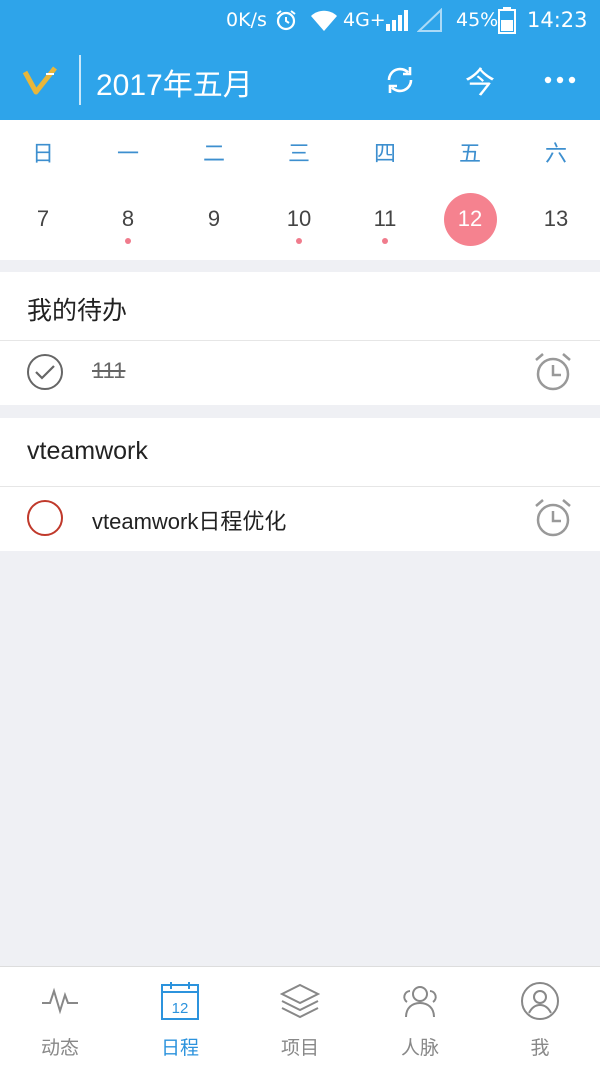 This screenshot has width=600, height=1068. Describe the element at coordinates (540, 1048) in the screenshot. I see `nav-label: 我` at that location.